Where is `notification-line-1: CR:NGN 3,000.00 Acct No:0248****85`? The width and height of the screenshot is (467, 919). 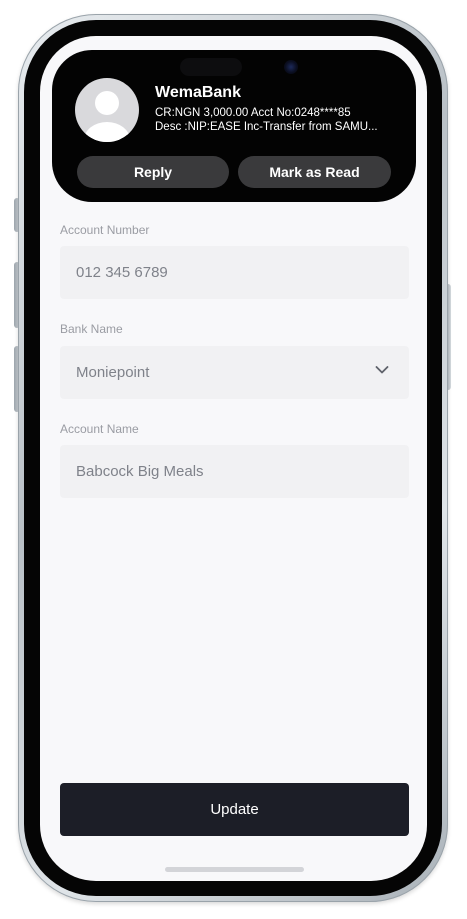
notification-line-1: CR:NGN 3,000.00 Acct No:0248****85 is located at coordinates (253, 113).